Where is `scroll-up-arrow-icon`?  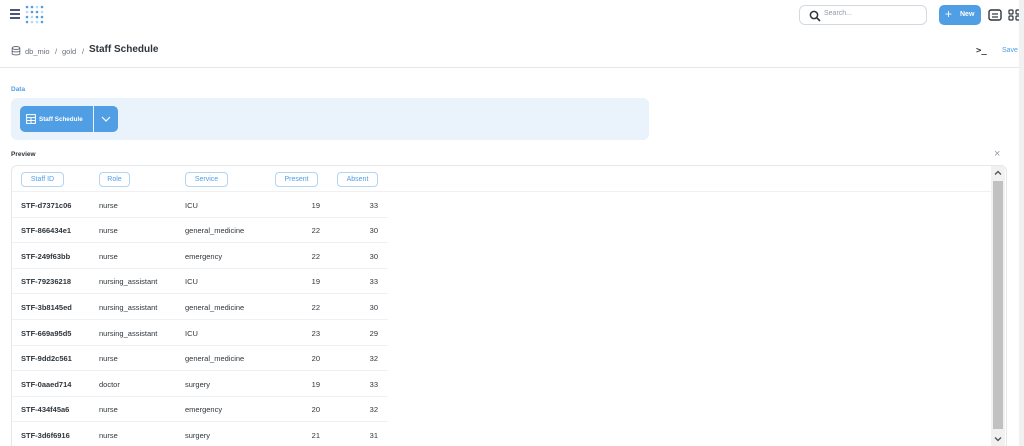
scroll-up-arrow-icon is located at coordinates (998, 173).